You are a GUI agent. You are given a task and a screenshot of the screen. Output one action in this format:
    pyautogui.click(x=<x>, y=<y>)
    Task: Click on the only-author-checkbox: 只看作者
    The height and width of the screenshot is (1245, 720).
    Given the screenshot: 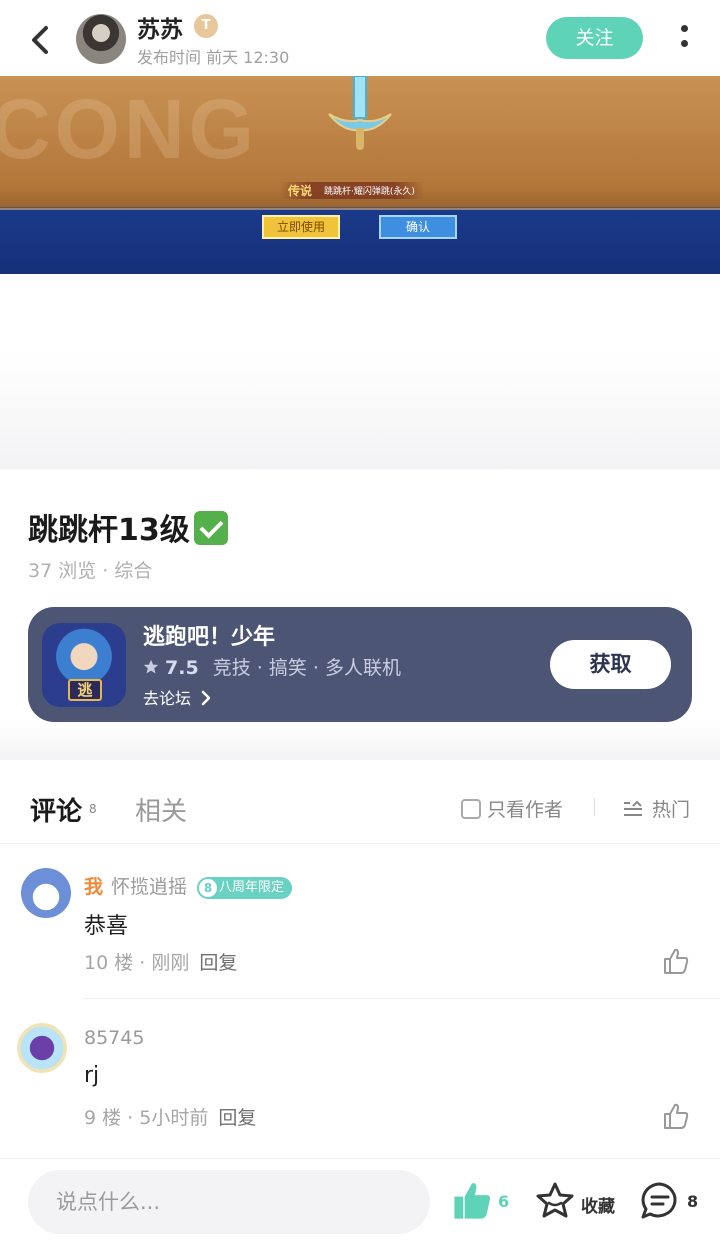 What is the action you would take?
    pyautogui.click(x=512, y=808)
    